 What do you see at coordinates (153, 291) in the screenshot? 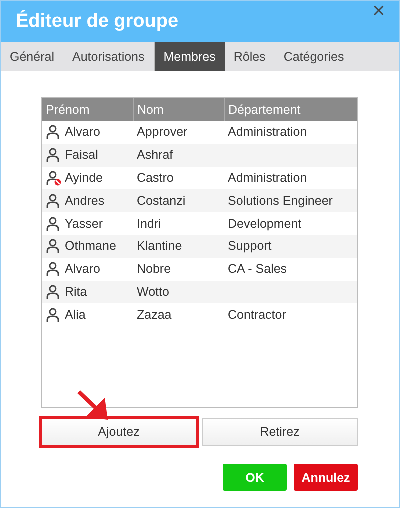
I see `table-cell: Wotto` at bounding box center [153, 291].